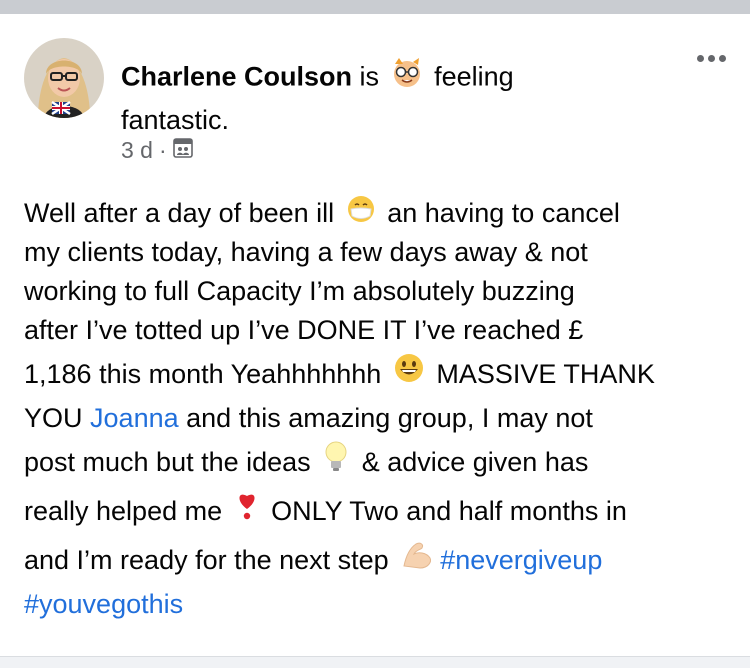  What do you see at coordinates (700, 58) in the screenshot?
I see `more-options-icon` at bounding box center [700, 58].